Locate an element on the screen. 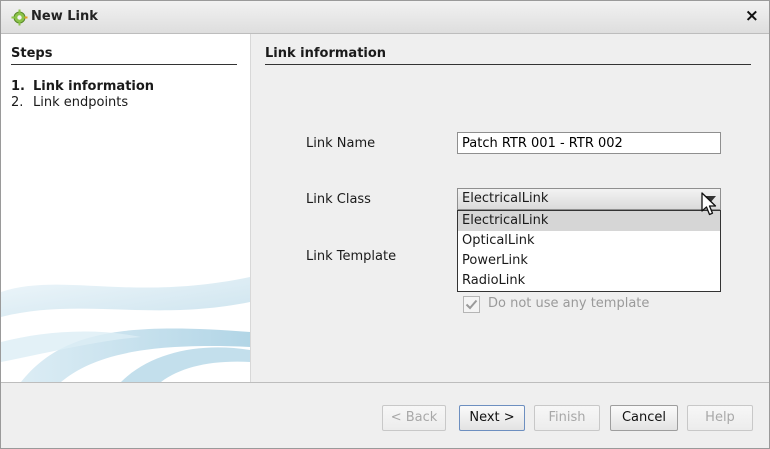 The width and height of the screenshot is (770, 449). step-label: Link endpoints is located at coordinates (81, 102).